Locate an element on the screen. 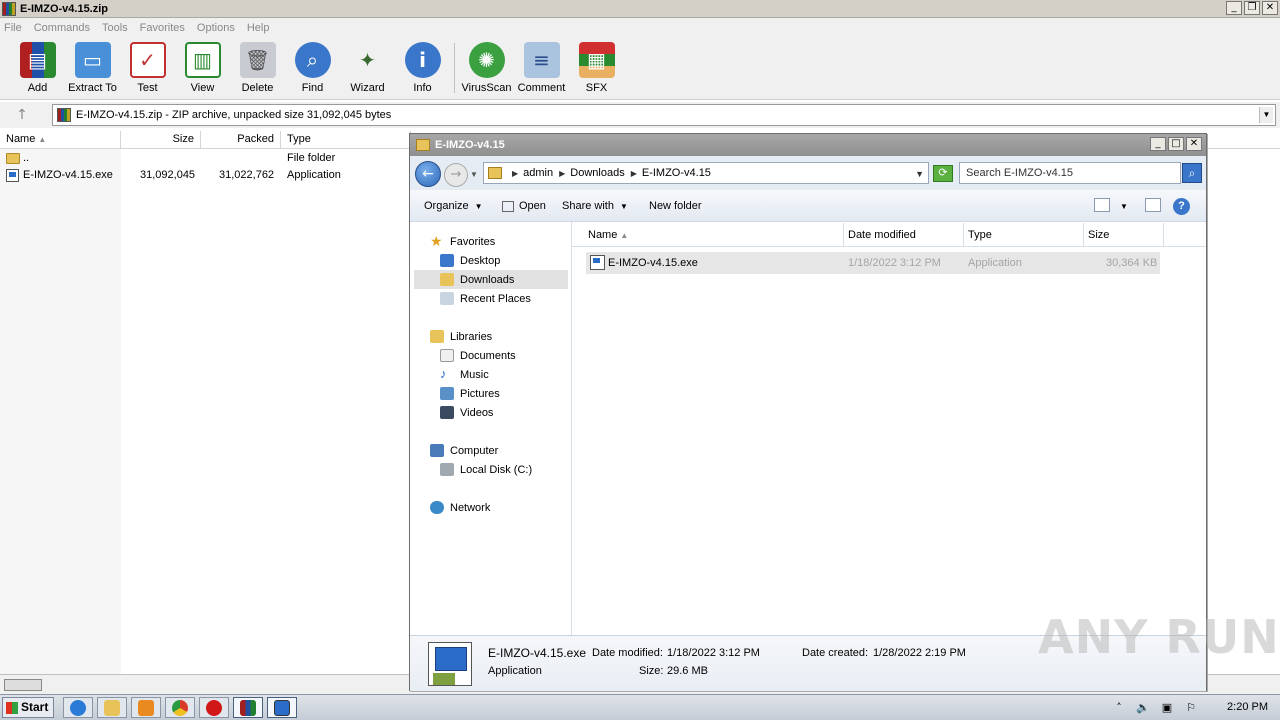 The width and height of the screenshot is (1280, 720). test-button: ✓ Test is located at coordinates (147, 68).